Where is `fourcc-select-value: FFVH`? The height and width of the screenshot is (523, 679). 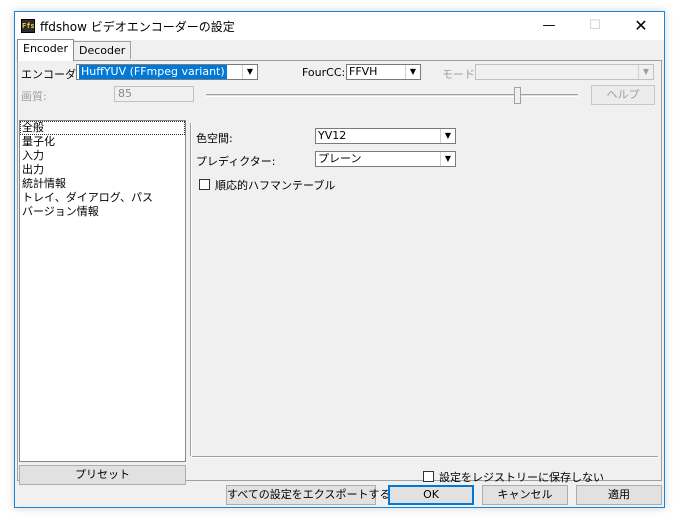 fourcc-select-value: FFVH is located at coordinates (363, 71).